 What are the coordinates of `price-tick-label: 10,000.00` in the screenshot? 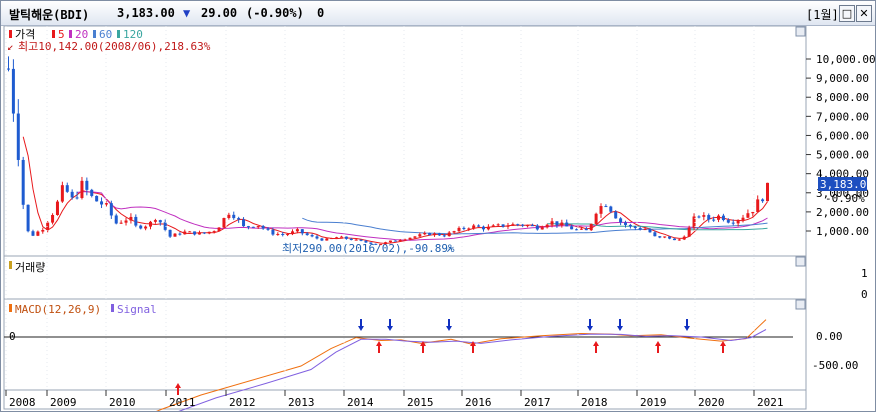 It's located at (845, 59).